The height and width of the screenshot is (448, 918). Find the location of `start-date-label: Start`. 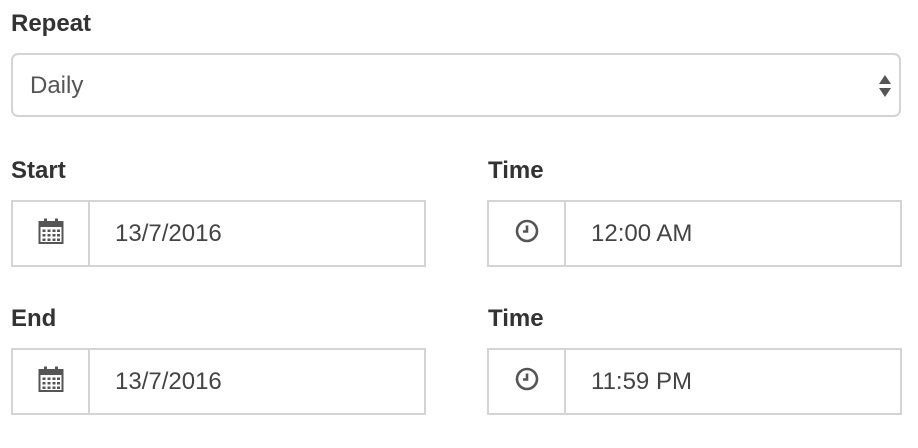

start-date-label: Start is located at coordinates (38, 170).